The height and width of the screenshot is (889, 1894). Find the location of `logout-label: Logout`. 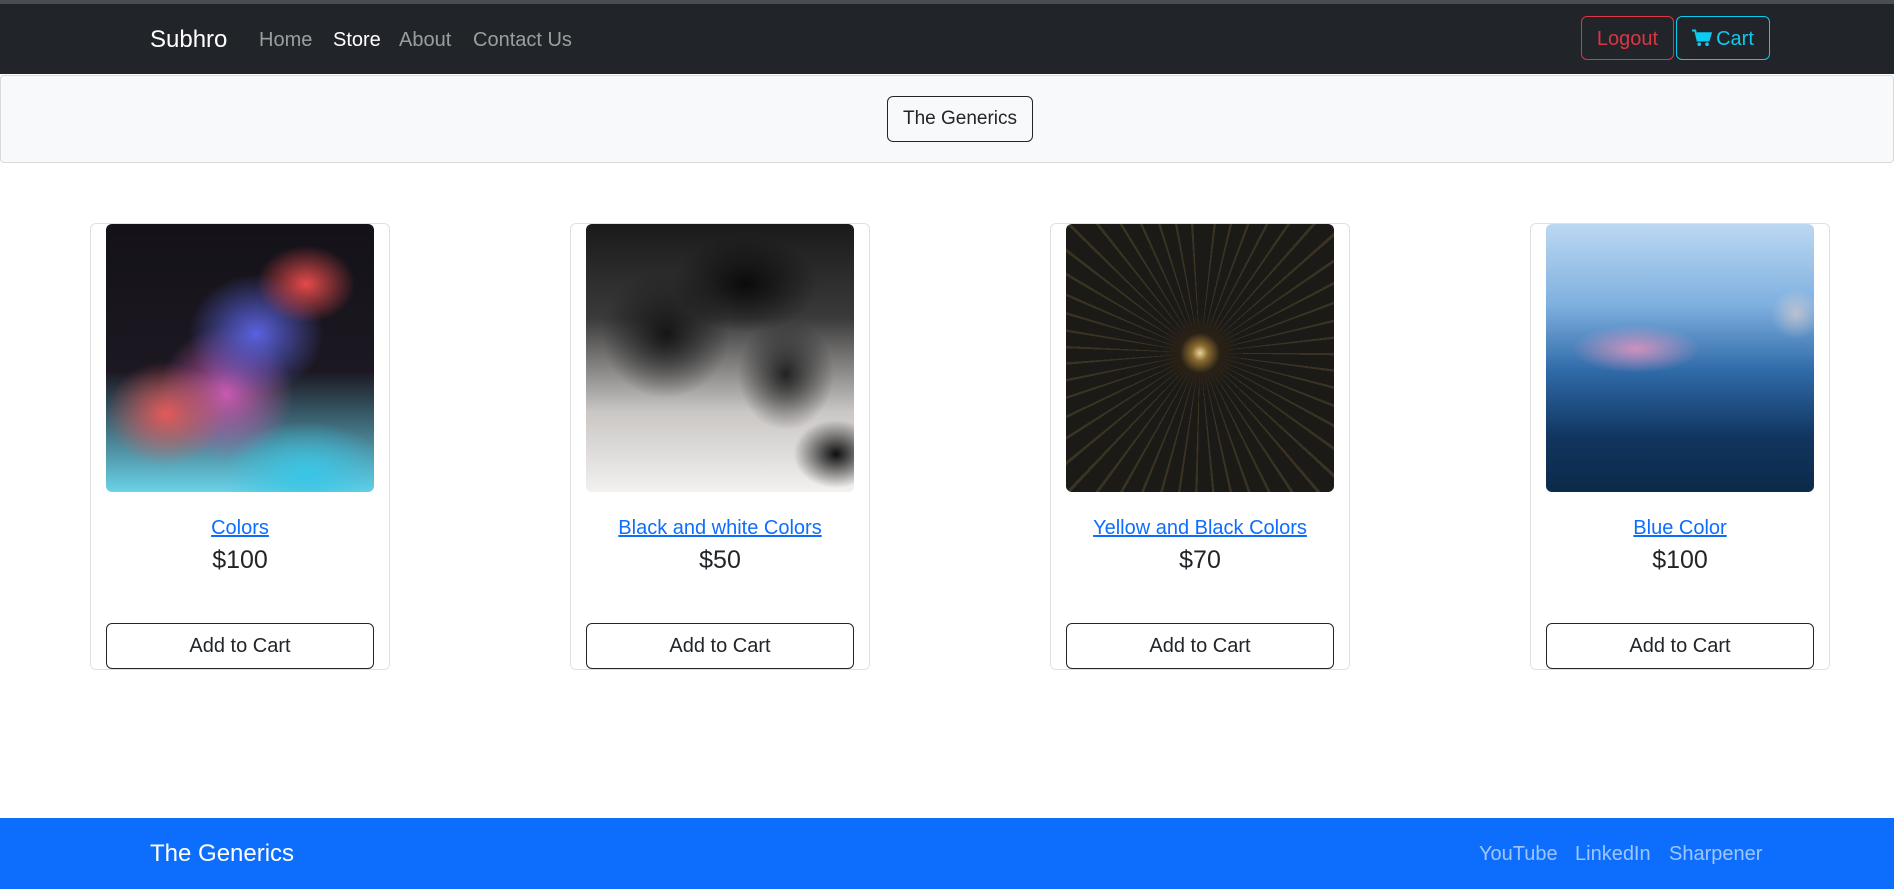

logout-label: Logout is located at coordinates (1627, 39).